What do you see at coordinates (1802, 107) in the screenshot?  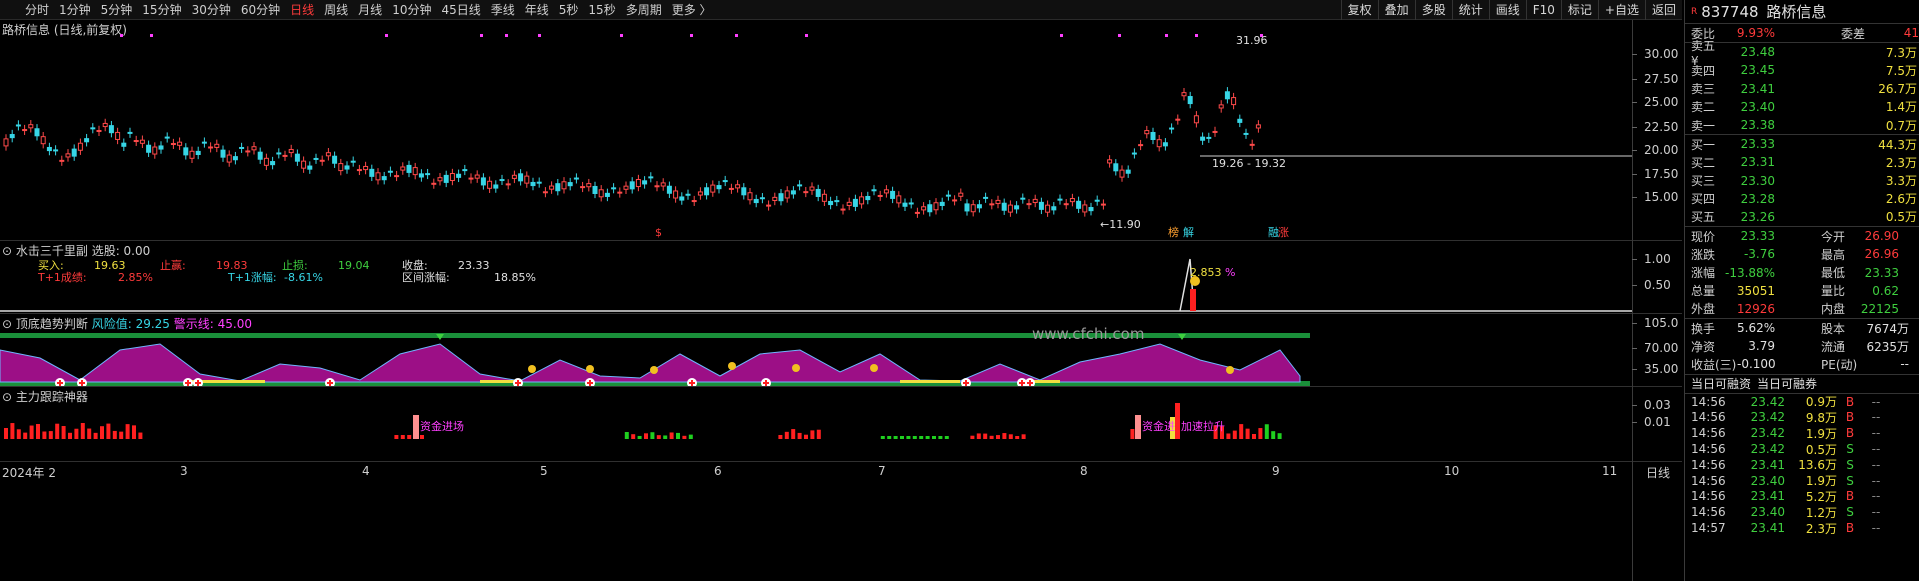 I see `order-book-row: 卖二 23.40 1.4万` at bounding box center [1802, 107].